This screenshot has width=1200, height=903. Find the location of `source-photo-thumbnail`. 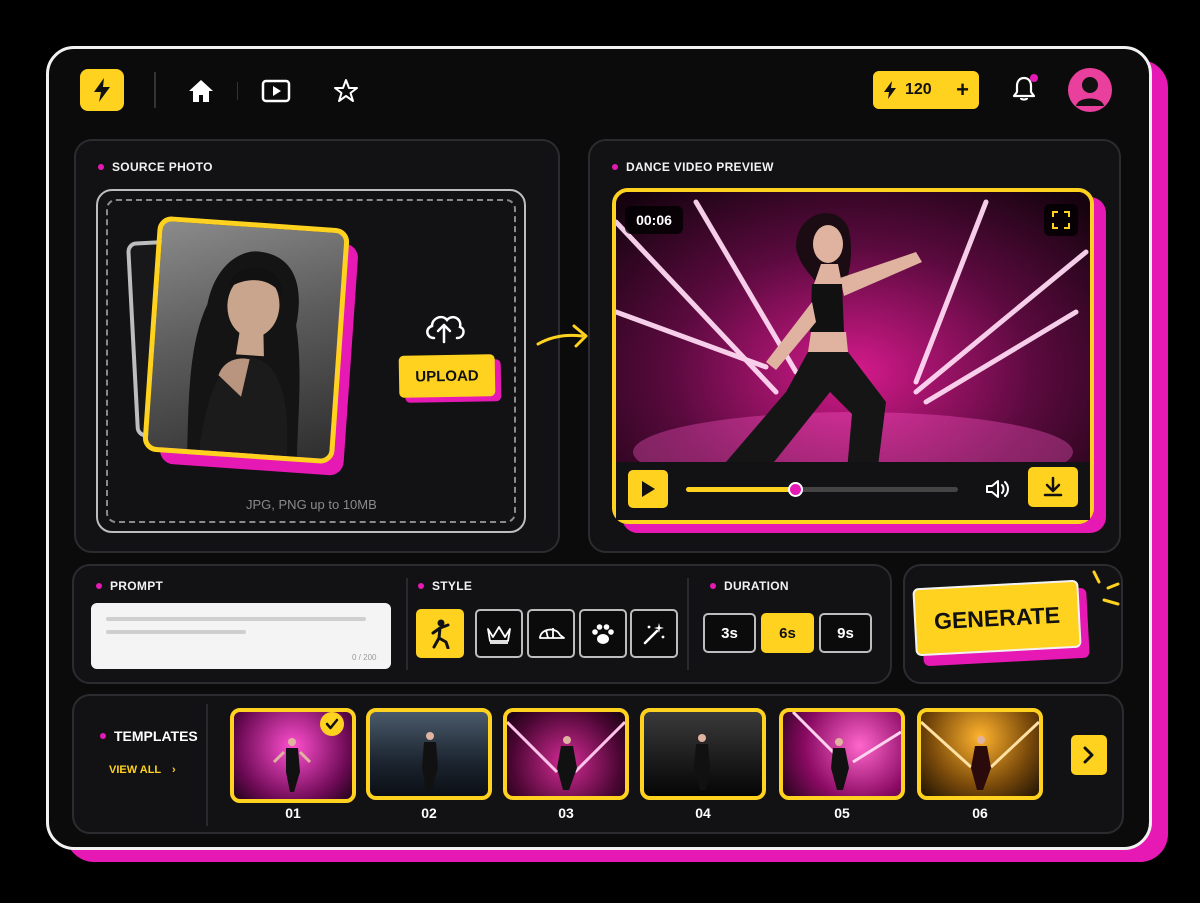

source-photo-thumbnail is located at coordinates (246, 340).